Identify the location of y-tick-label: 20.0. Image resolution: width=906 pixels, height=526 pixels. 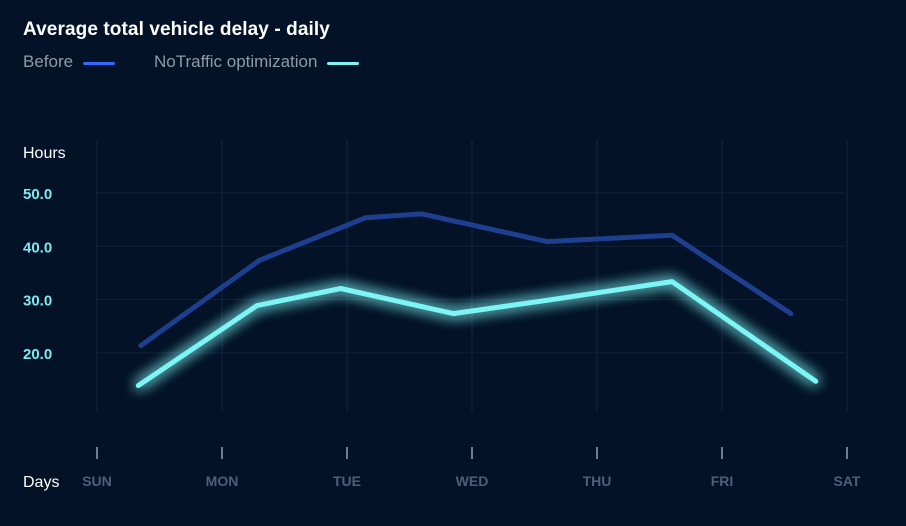
(37, 354).